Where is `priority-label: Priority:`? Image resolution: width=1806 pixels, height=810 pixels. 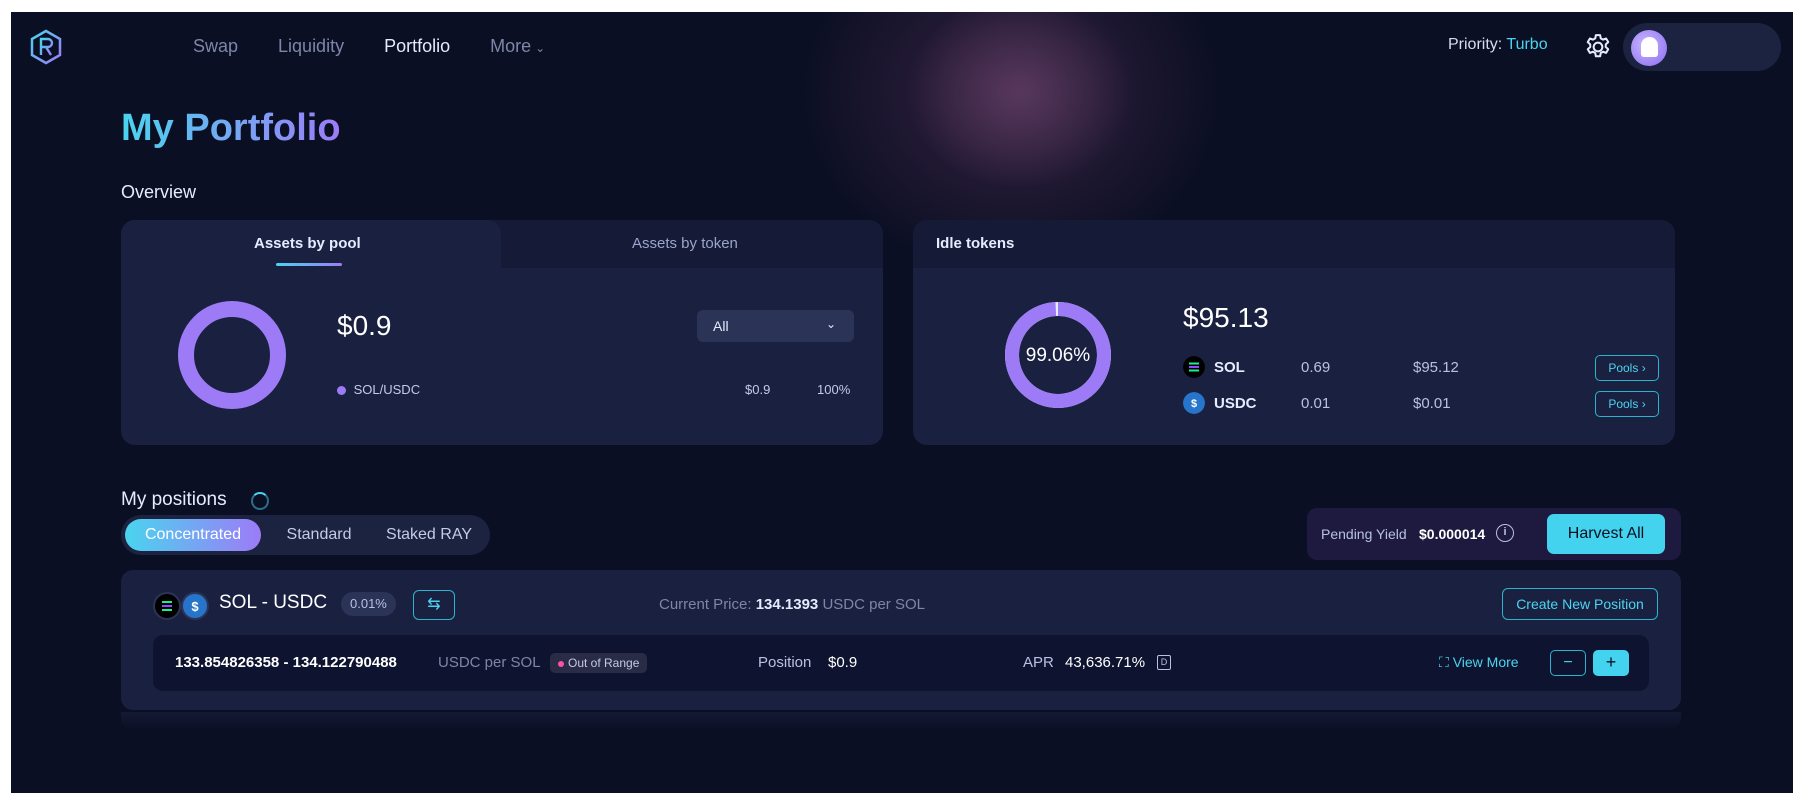 priority-label: Priority: is located at coordinates (1475, 44).